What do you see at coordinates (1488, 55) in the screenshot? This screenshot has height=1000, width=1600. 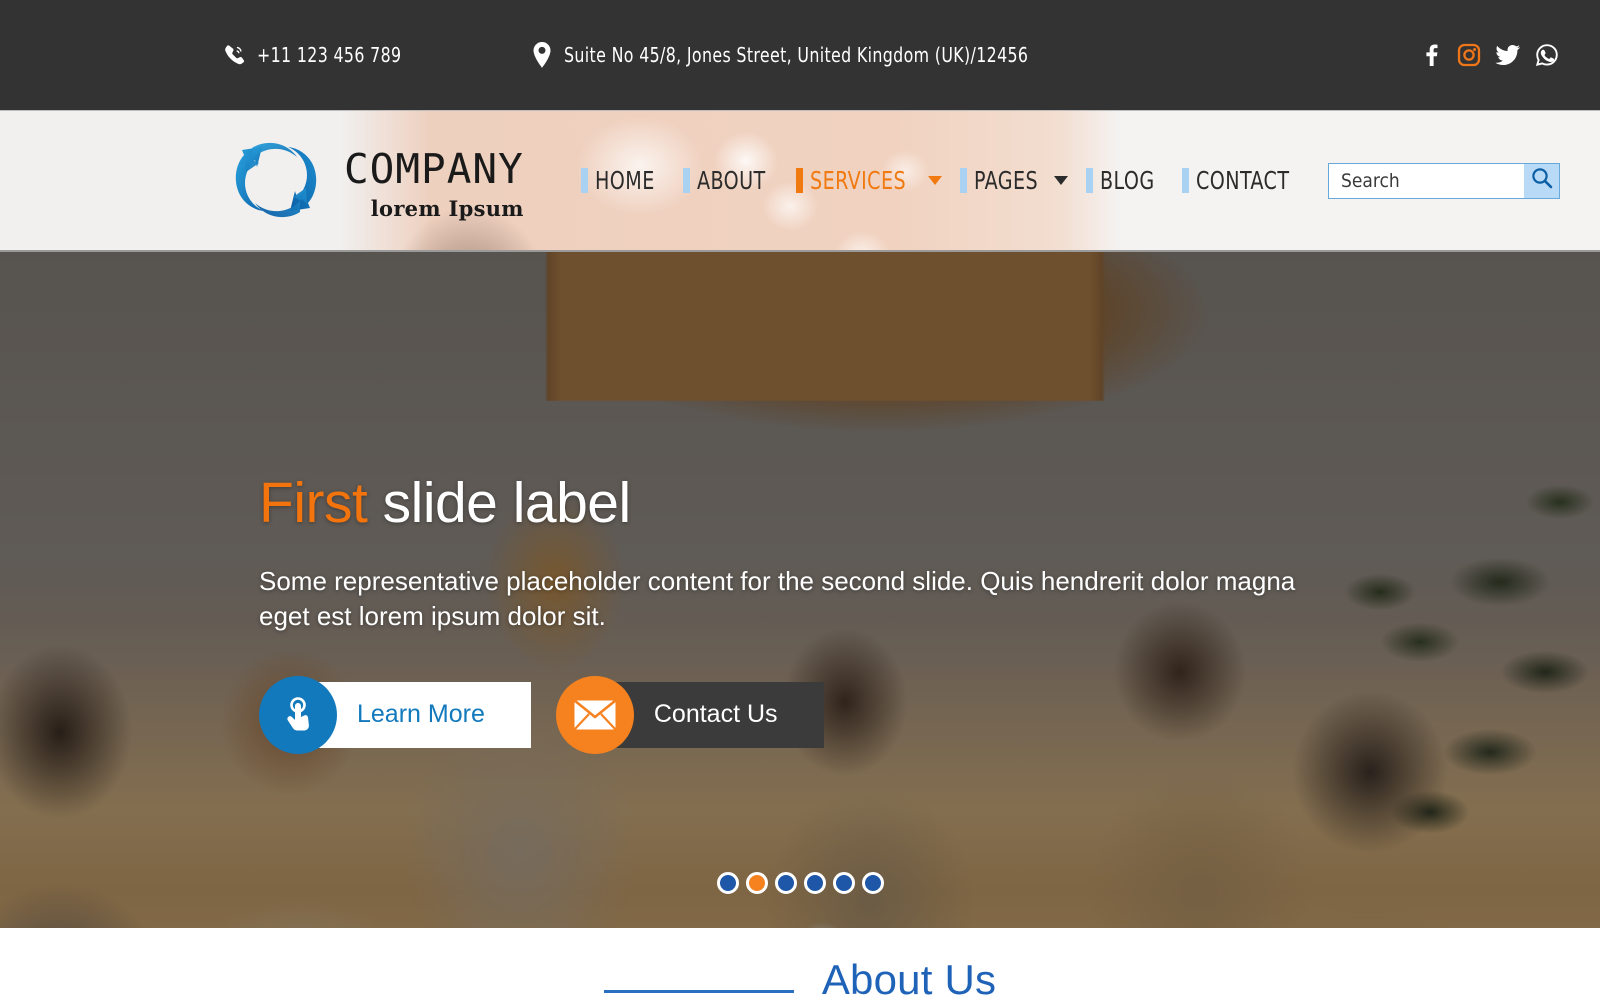 I see `social-links` at bounding box center [1488, 55].